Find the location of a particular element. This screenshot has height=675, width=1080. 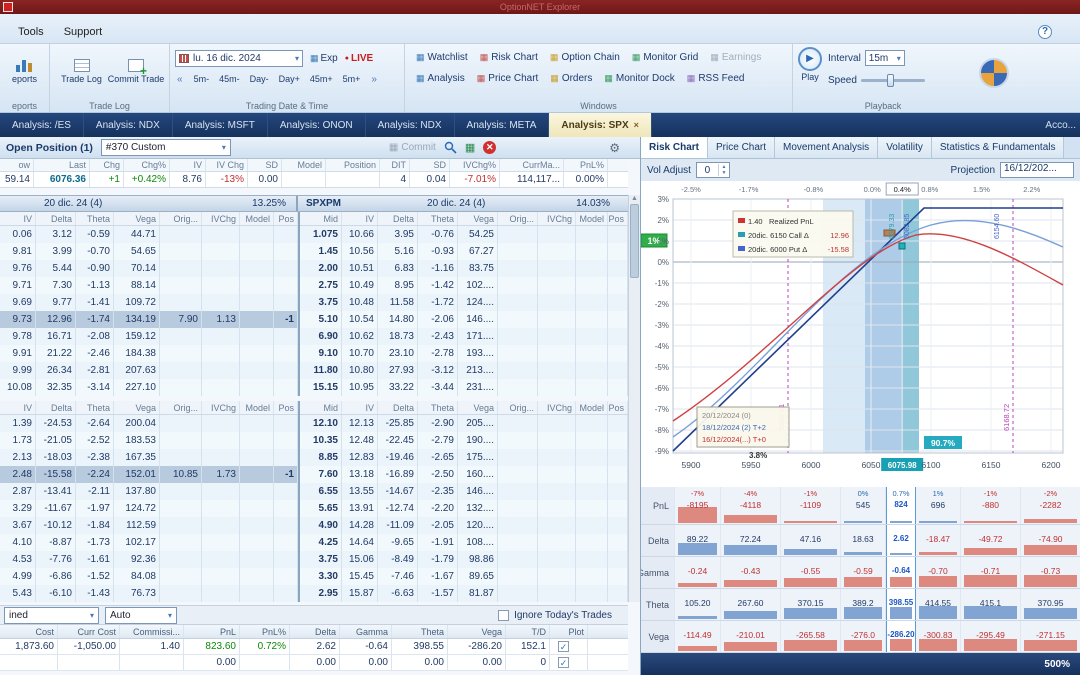

window-toggle-option-chain: ▦ Option Chain is located at coordinates (585, 57).